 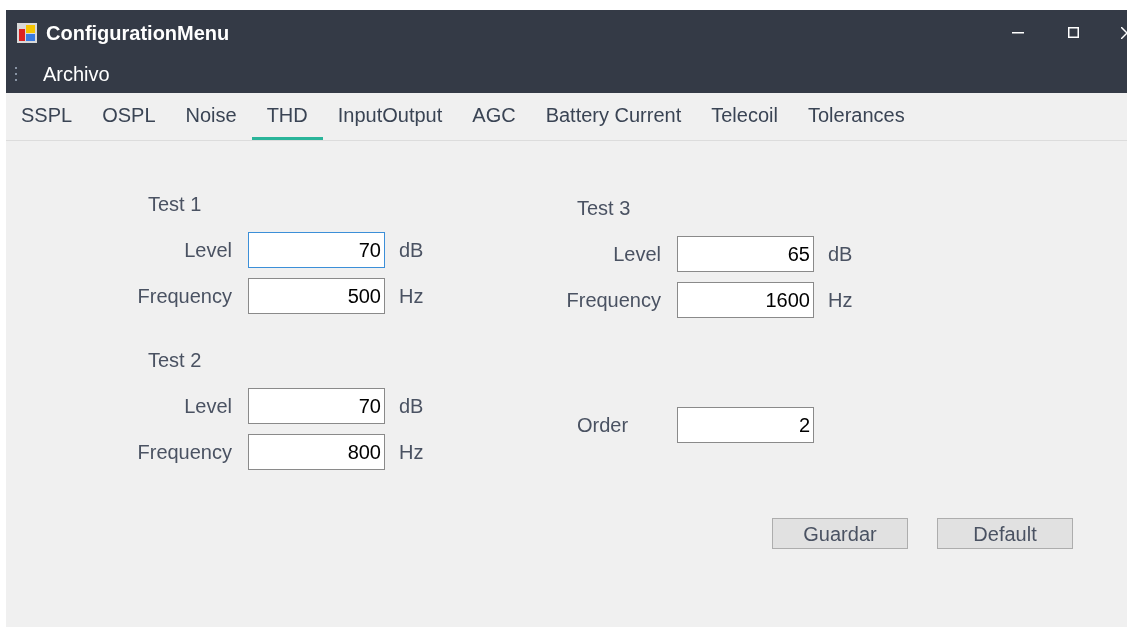 I want to click on app-icon, so click(x=27, y=32).